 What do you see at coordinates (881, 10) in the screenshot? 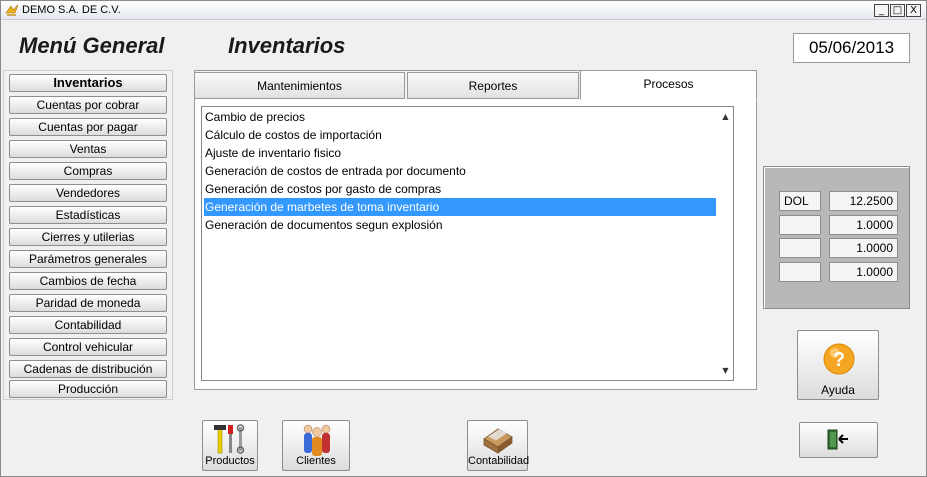
I see `minimize-button: _` at bounding box center [881, 10].